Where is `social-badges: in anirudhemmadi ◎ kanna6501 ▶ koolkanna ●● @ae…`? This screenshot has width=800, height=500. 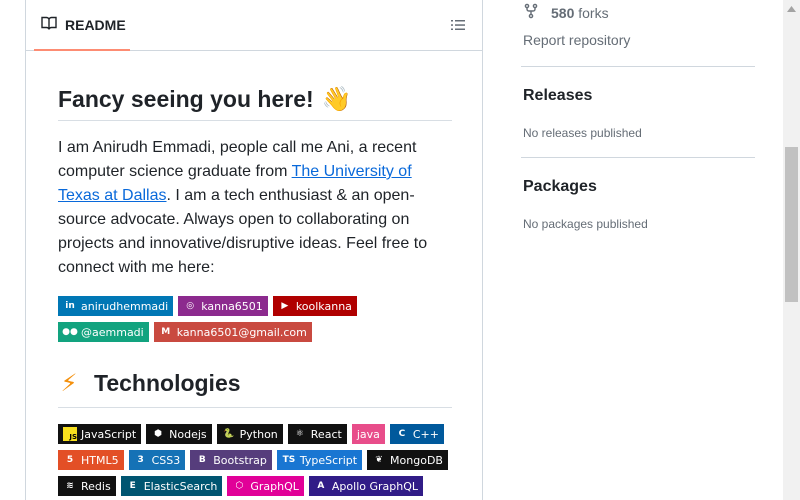 social-badges: in anirudhemmadi ◎ kanna6501 ▶ koolkanna ●● @ae… is located at coordinates (208, 319).